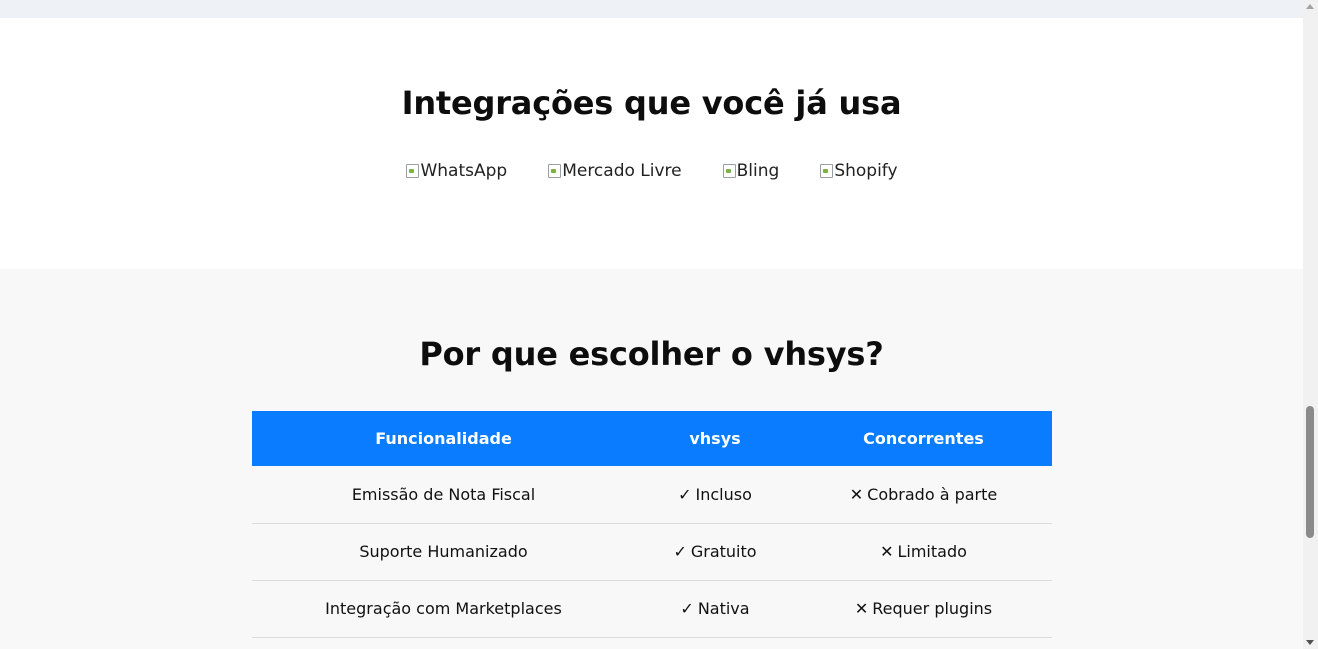  What do you see at coordinates (932, 608) in the screenshot?
I see `competitors-value: Requer plugins` at bounding box center [932, 608].